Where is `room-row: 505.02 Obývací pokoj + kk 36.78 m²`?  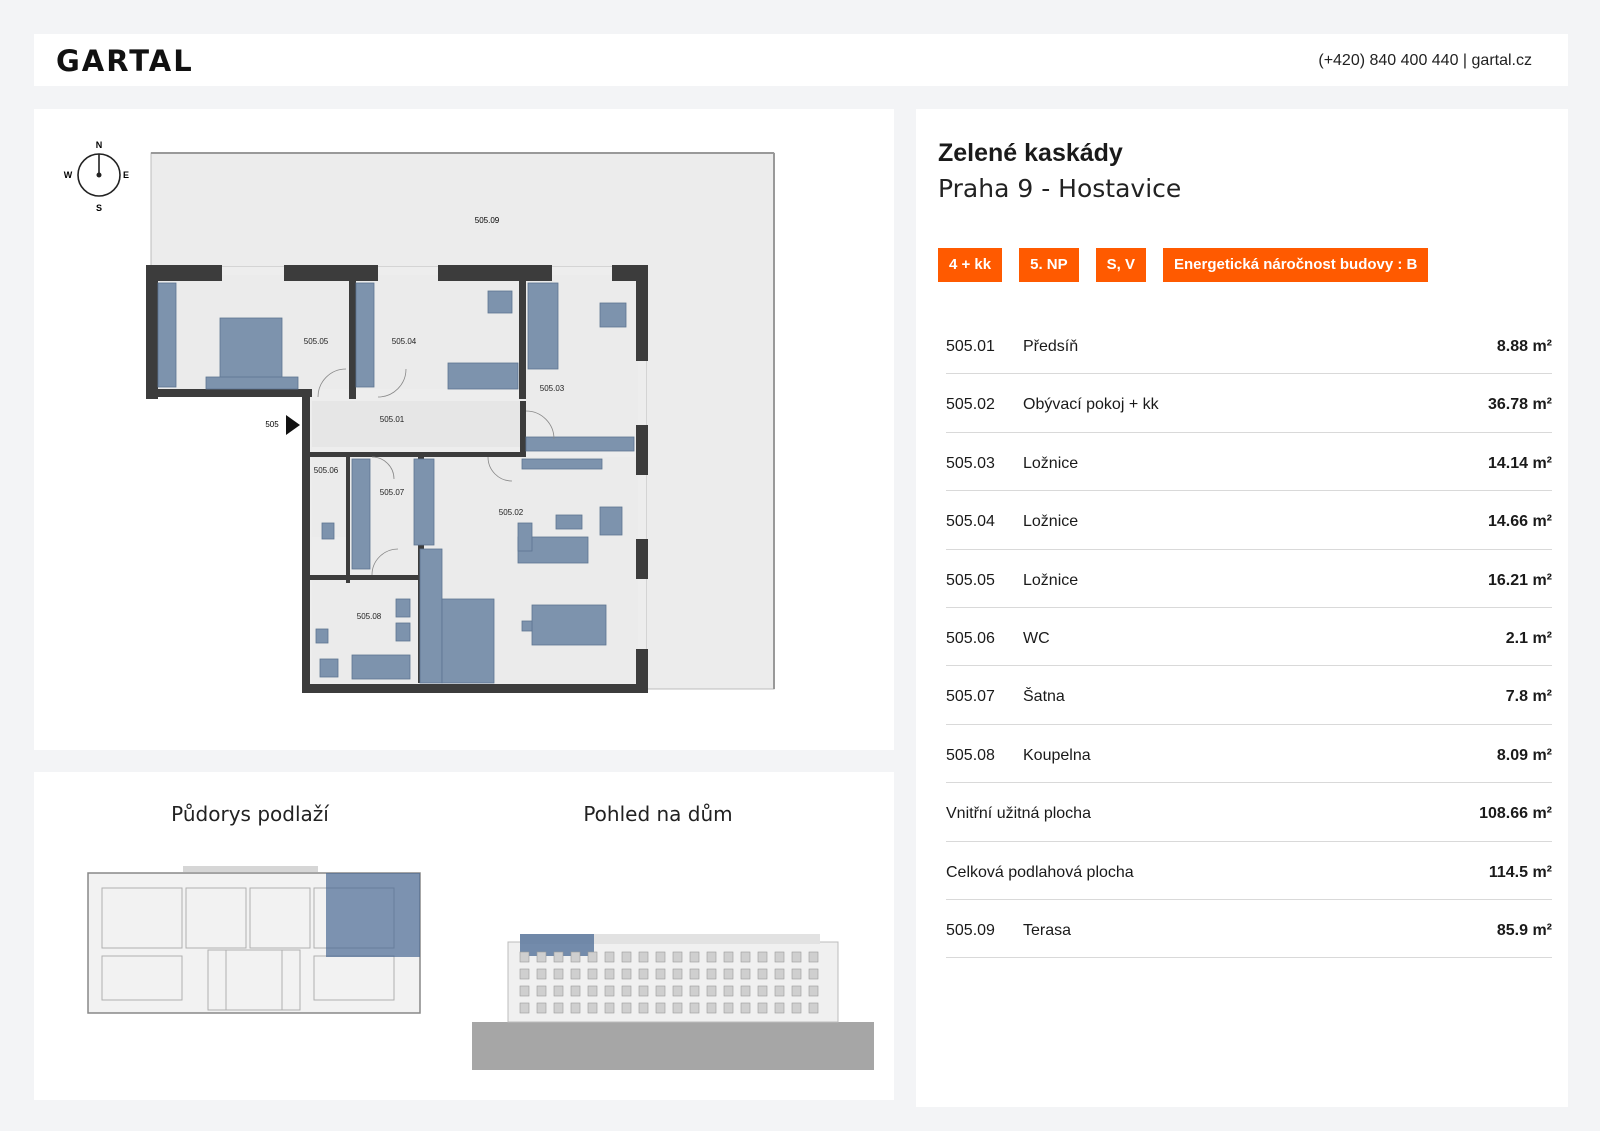 room-row: 505.02 Obývací pokoj + kk 36.78 m² is located at coordinates (1249, 403).